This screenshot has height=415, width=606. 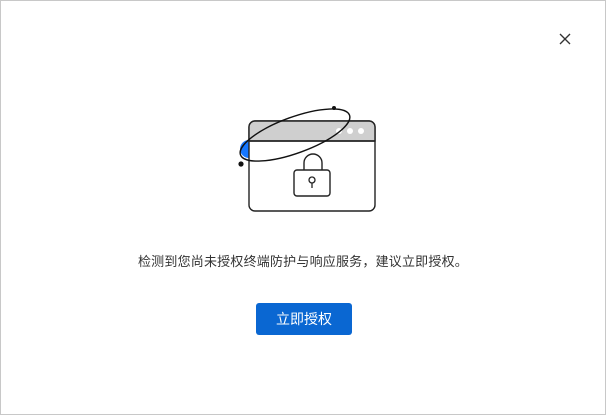 What do you see at coordinates (312, 166) in the screenshot?
I see `browser-window-icon` at bounding box center [312, 166].